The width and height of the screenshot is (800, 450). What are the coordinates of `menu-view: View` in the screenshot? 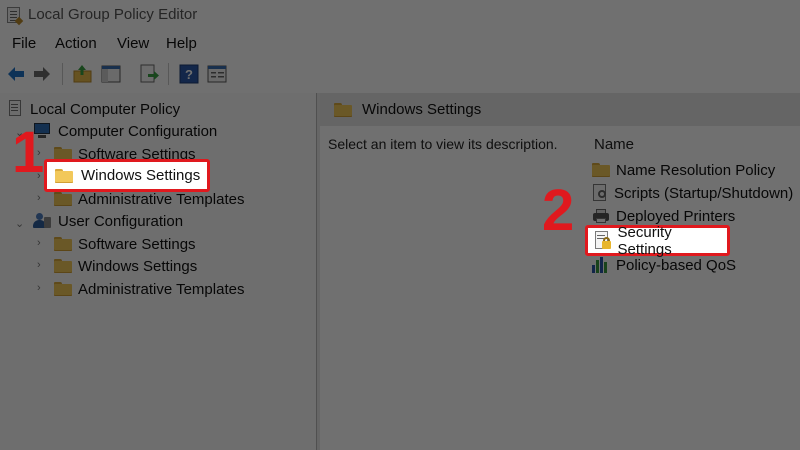 It's located at (133, 43).